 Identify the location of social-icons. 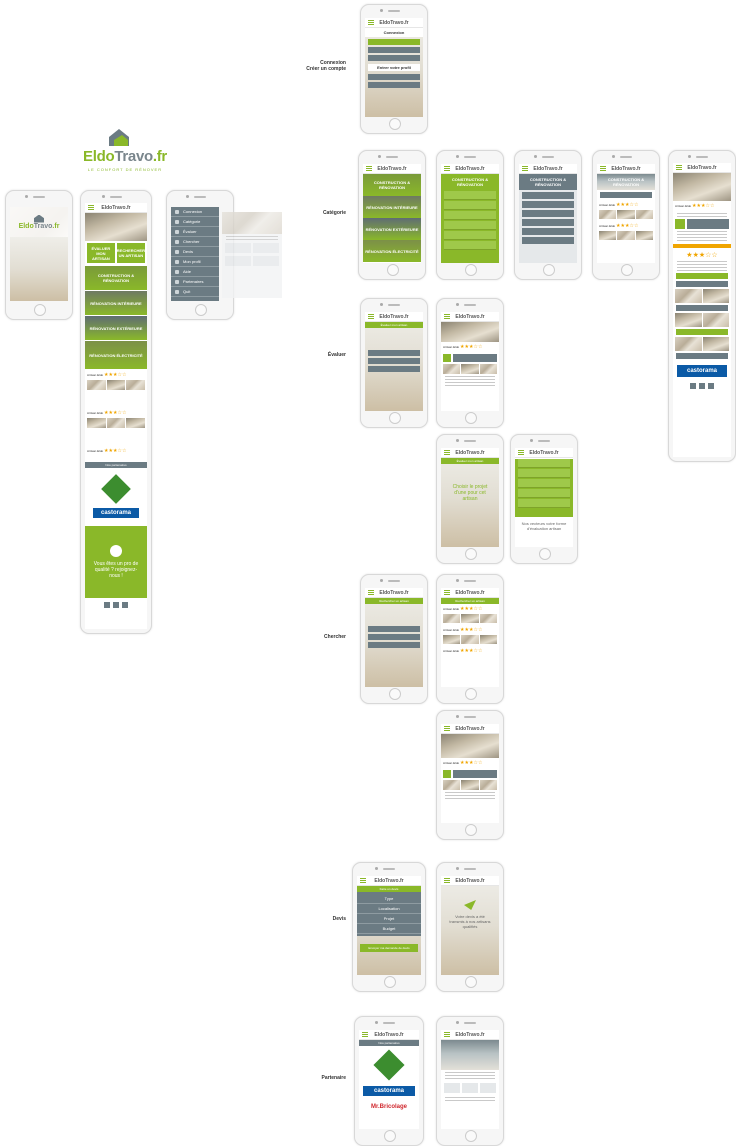
(116, 605).